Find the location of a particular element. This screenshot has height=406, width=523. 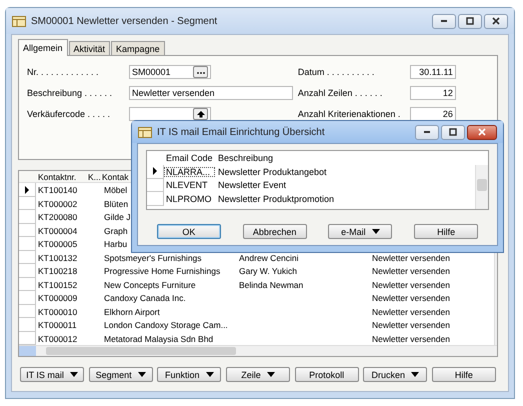

row-pointer-icon is located at coordinates (155, 171).